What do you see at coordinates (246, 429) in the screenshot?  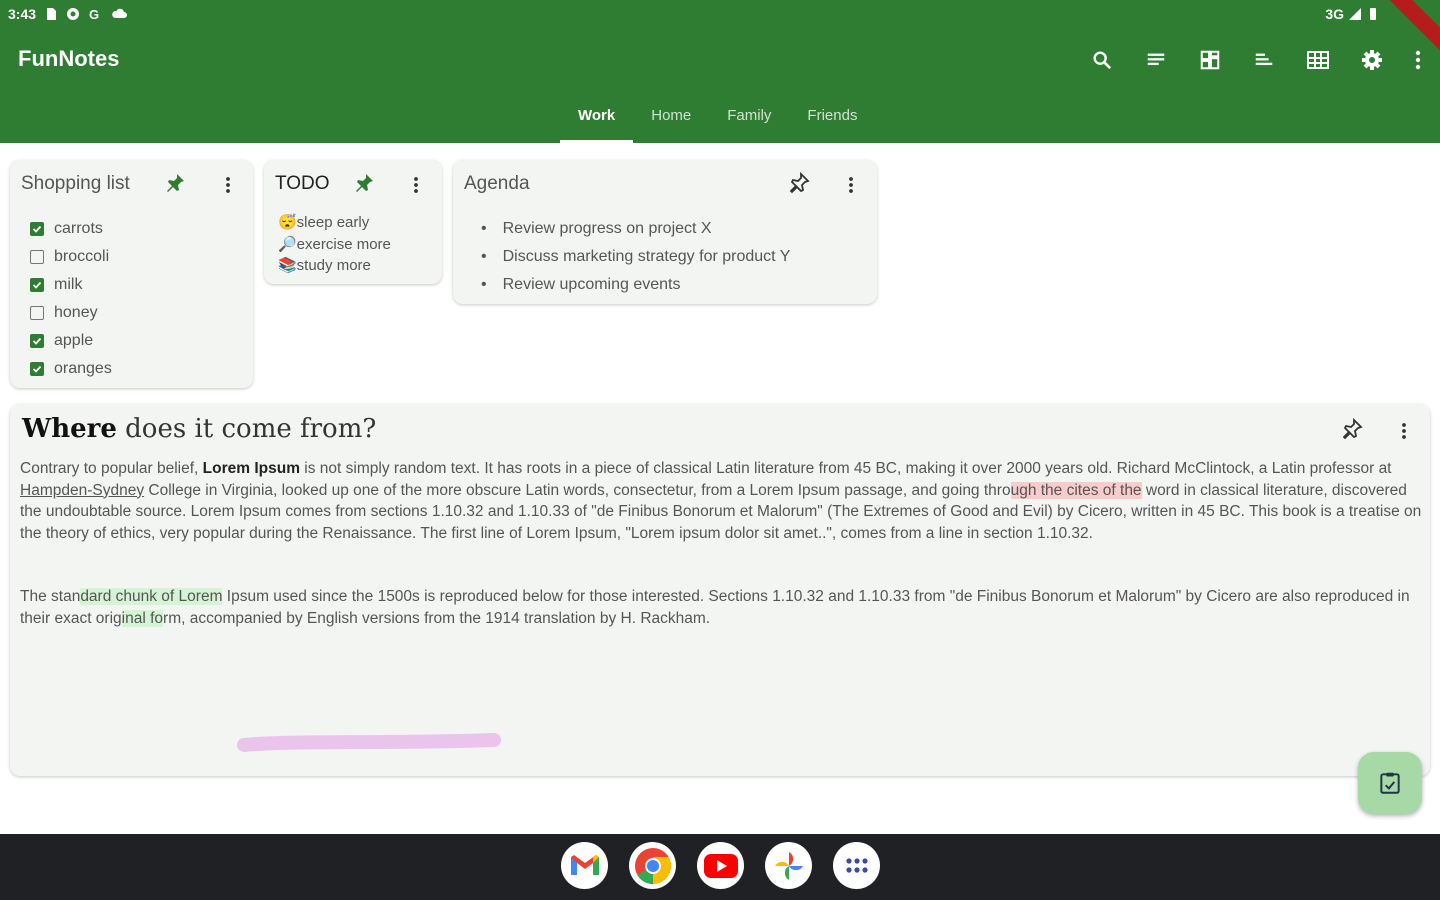 I see `article-title-rest: does it come from?` at bounding box center [246, 429].